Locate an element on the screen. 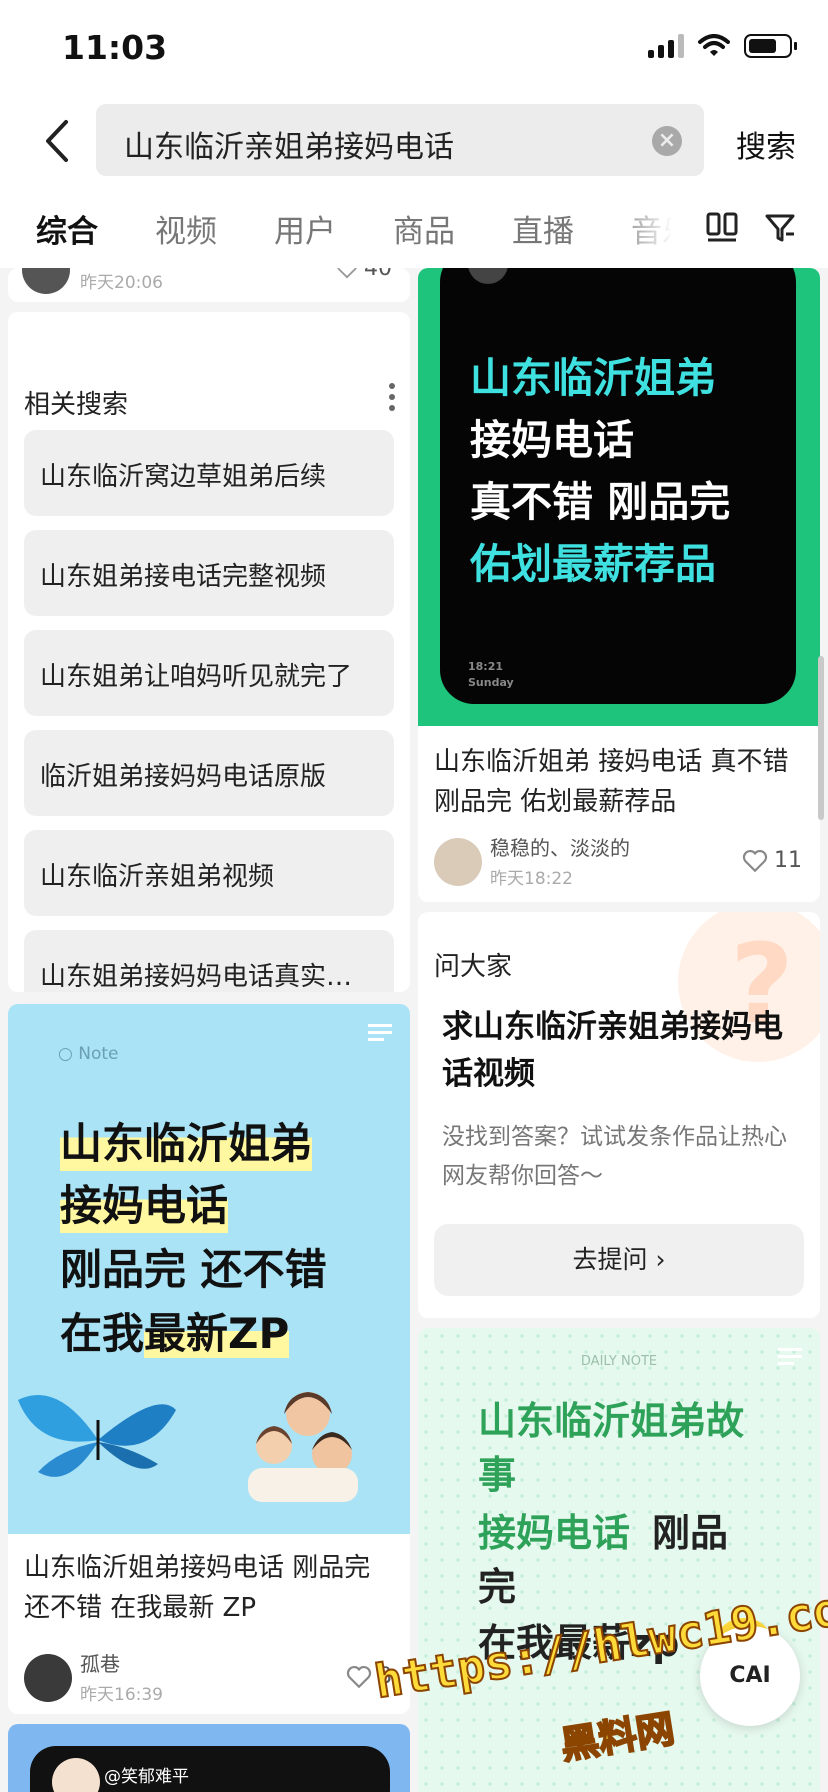 The image size is (828, 1792). cover-header: DAILY NOTE is located at coordinates (619, 1361).